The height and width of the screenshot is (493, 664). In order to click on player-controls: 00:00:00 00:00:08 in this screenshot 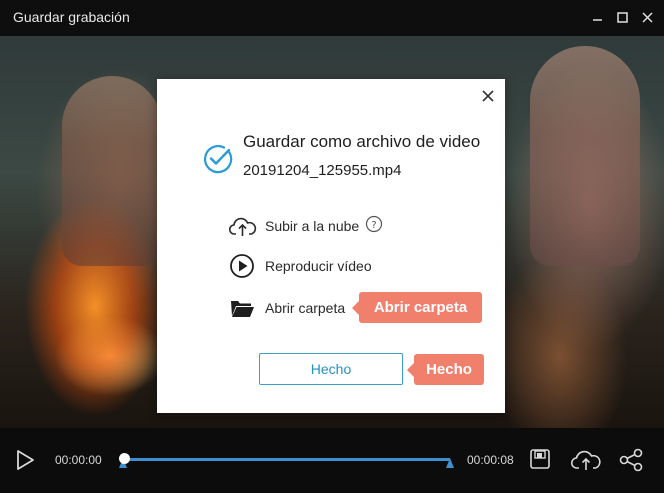, I will do `click(332, 460)`.